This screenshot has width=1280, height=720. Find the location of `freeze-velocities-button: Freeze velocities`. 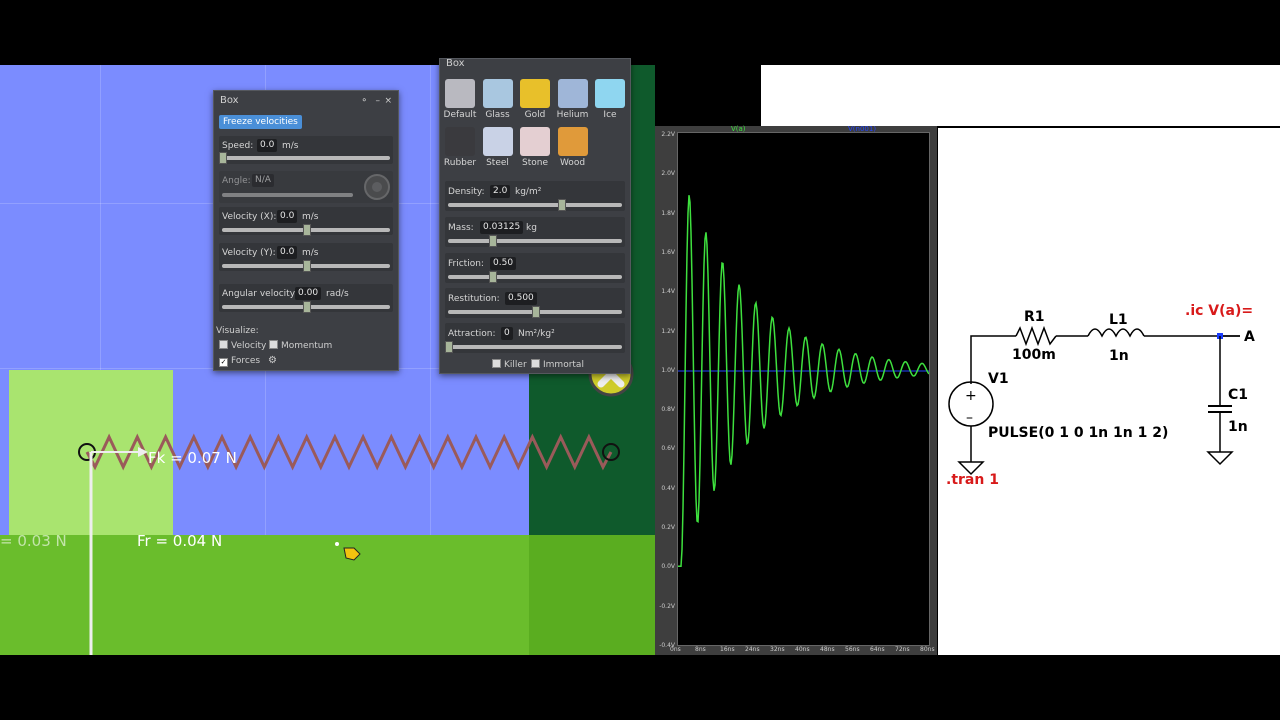

freeze-velocities-button: Freeze velocities is located at coordinates (260, 122).